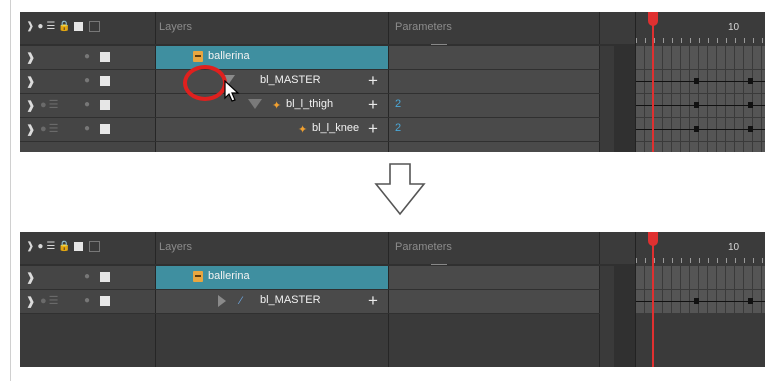 The image size is (765, 381). What do you see at coordinates (327, 301) in the screenshot?
I see `layer-row: ❱ ●☰ ● ⁄ bl_MASTER +` at bounding box center [327, 301].